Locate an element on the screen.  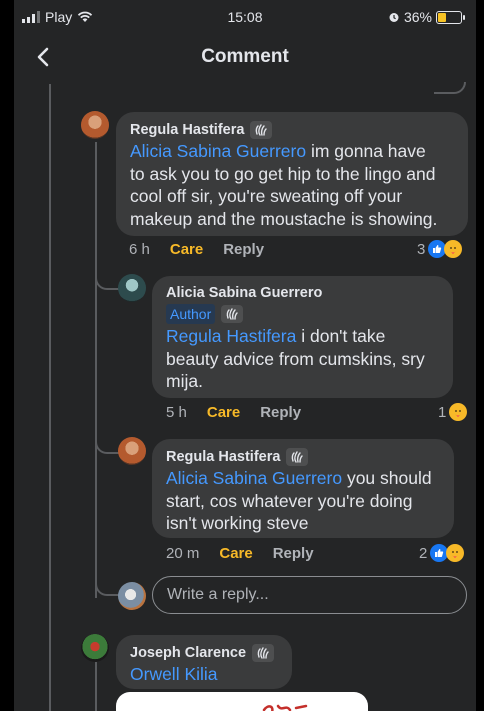
comment-line: beauty advice from cumskins, sry is located at coordinates (295, 358).